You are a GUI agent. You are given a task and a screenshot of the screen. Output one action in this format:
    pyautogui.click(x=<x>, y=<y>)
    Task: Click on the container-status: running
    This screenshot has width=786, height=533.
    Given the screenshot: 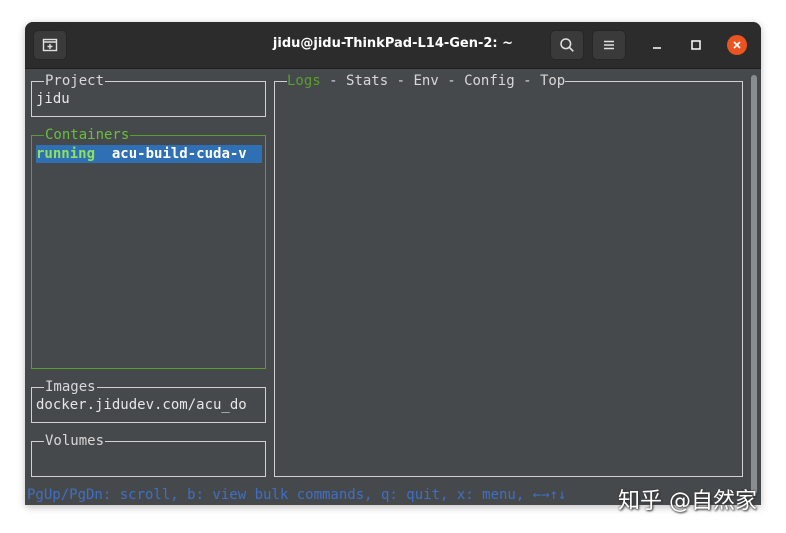 What is the action you would take?
    pyautogui.click(x=66, y=154)
    